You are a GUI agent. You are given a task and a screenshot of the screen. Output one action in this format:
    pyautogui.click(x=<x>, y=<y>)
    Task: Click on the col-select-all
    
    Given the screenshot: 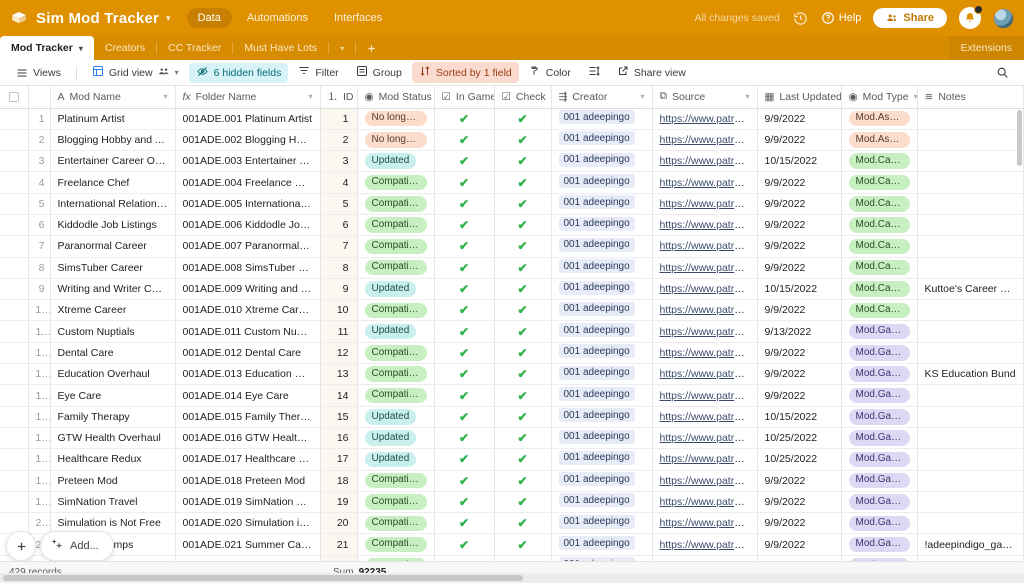 What is the action you would take?
    pyautogui.click(x=14, y=97)
    